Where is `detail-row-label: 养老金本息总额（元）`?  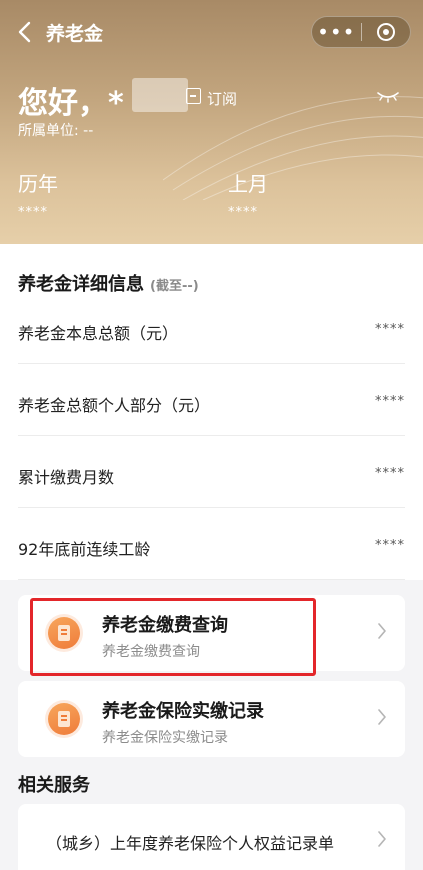
detail-row-label: 养老金本息总额（元） is located at coordinates (98, 333).